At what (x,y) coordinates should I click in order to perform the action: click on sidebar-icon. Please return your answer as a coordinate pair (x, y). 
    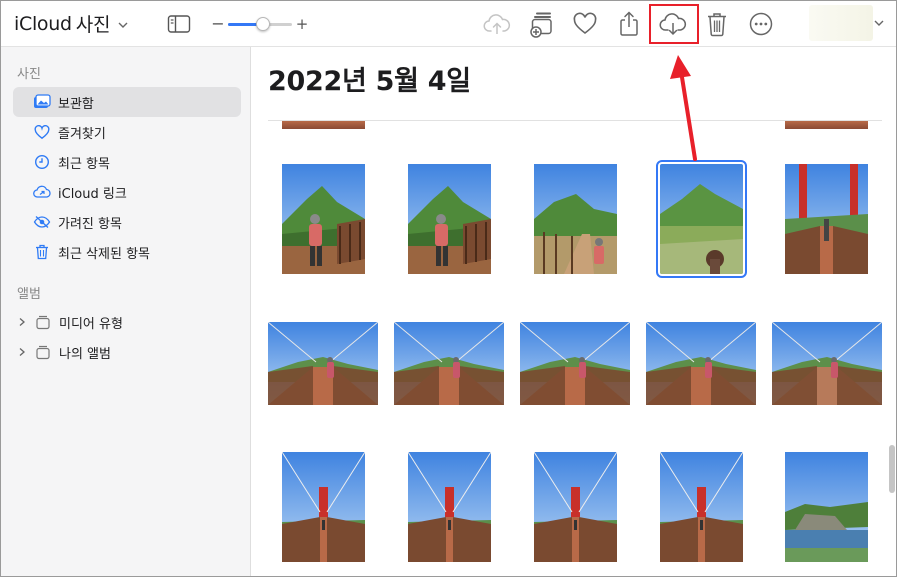
    Looking at the image, I should click on (179, 24).